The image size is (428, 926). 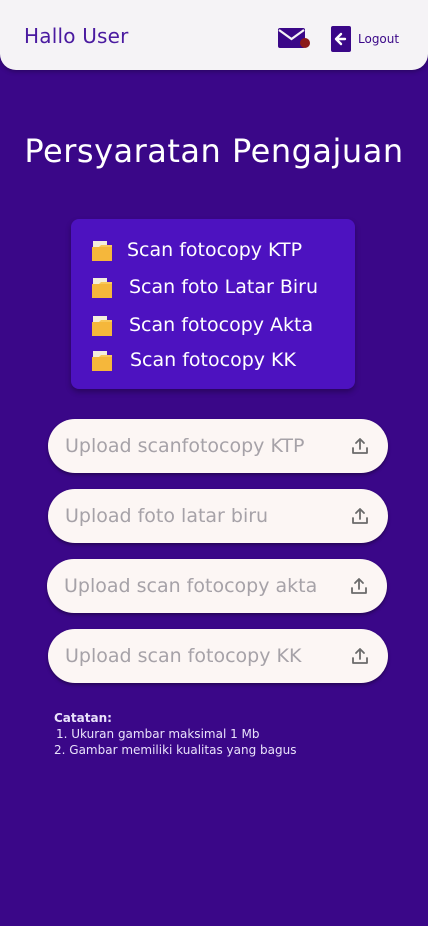 I want to click on upload-photo-field: Upload foto latar biru, so click(x=218, y=516).